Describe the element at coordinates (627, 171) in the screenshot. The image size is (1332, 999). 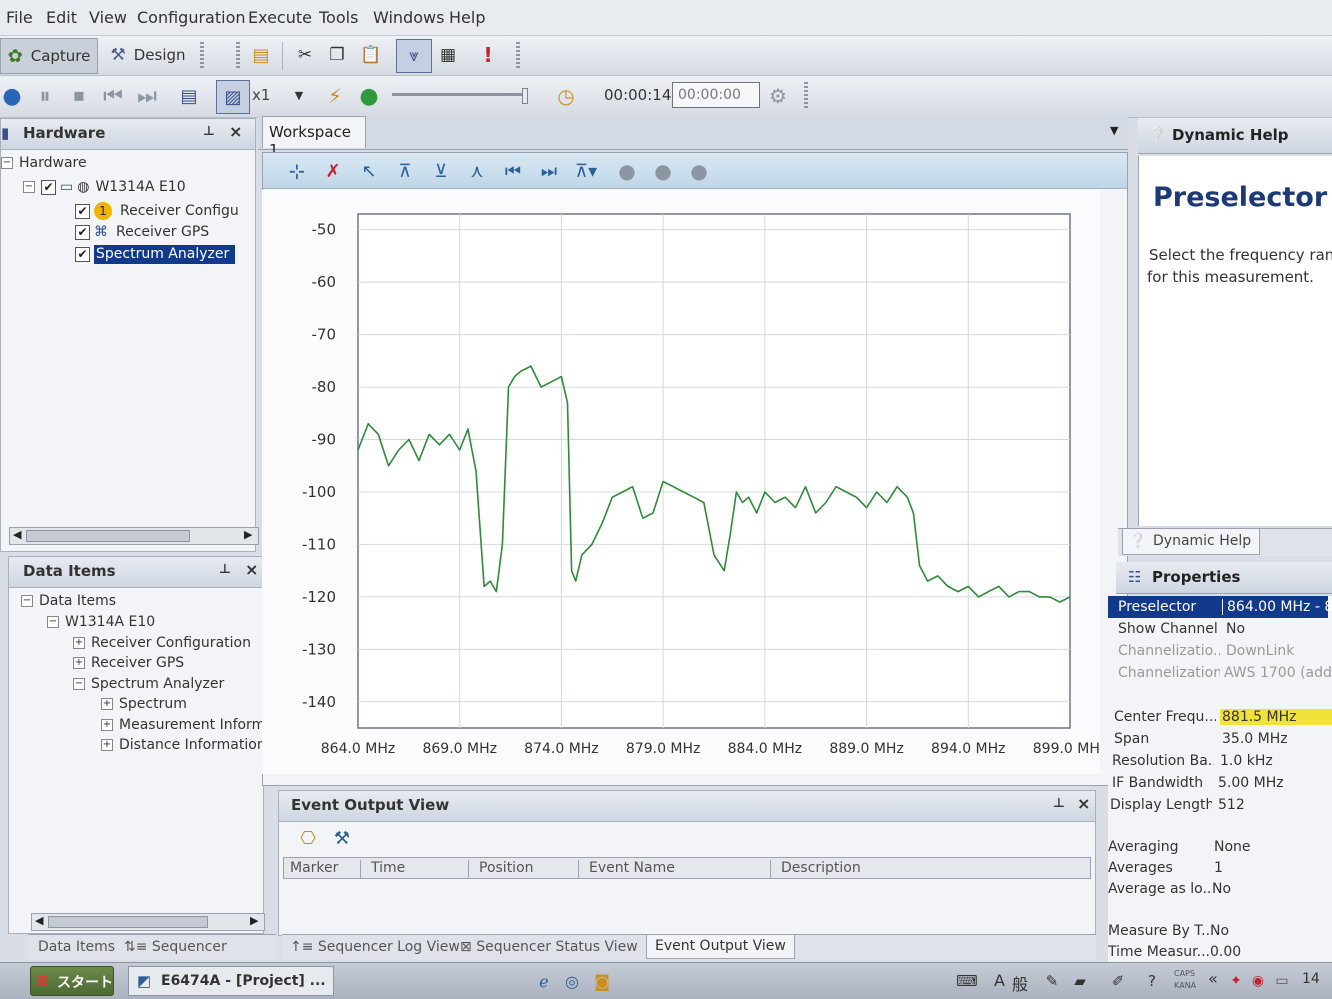
I see `stop-trace-icon: ●` at that location.